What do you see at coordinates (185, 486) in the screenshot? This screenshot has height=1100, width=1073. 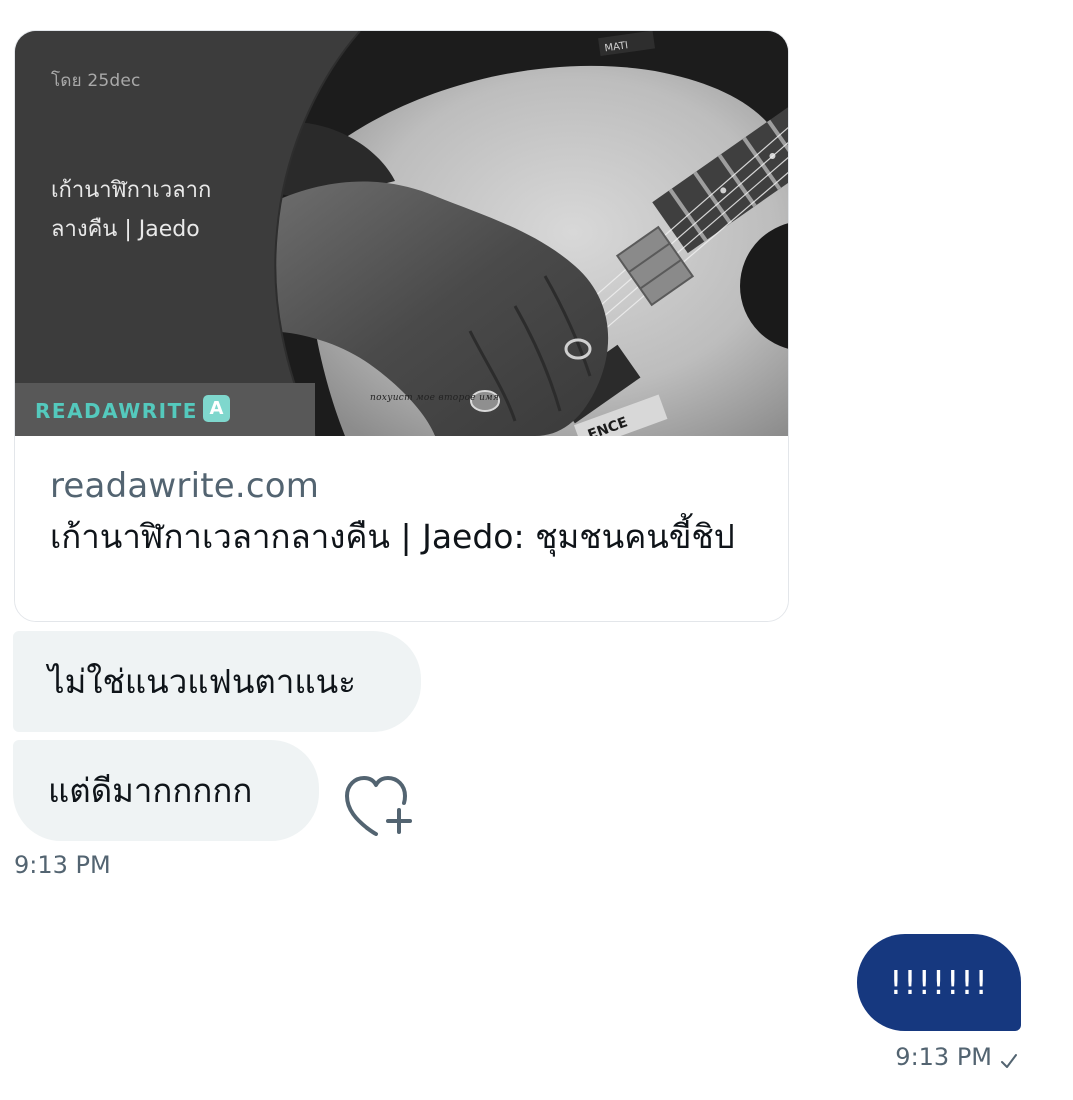 I see `link-domain: readawrite.com` at bounding box center [185, 486].